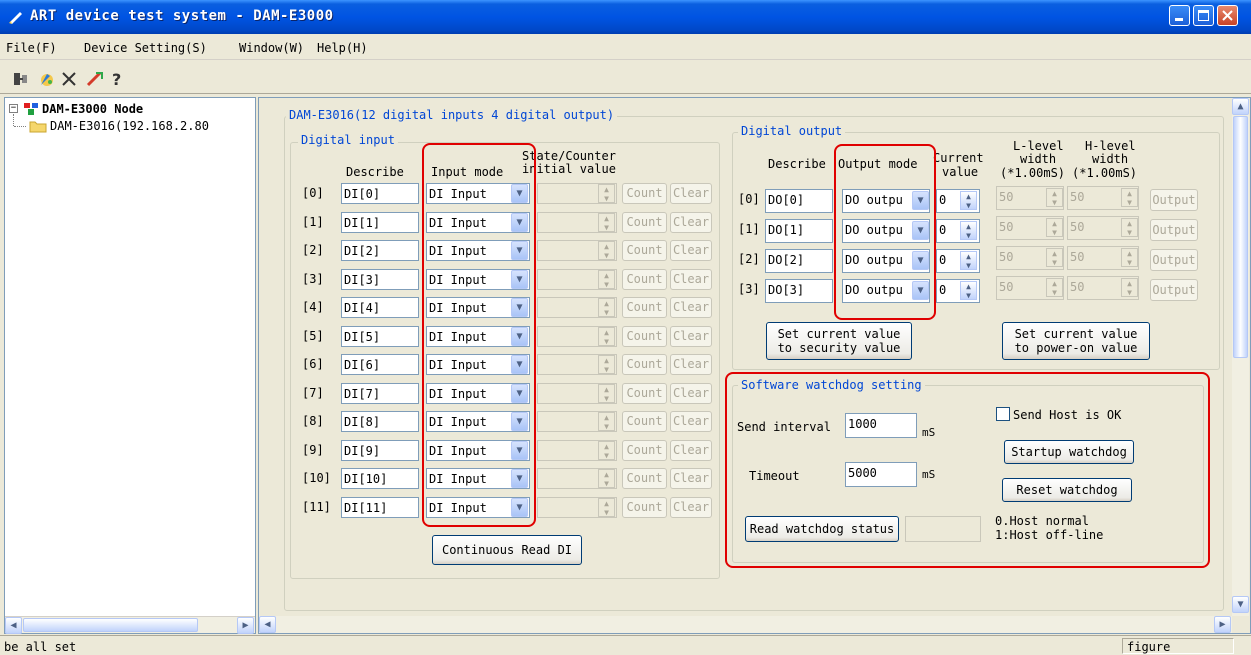 The image size is (1251, 655). Describe the element at coordinates (839, 341) in the screenshot. I see `set-security-value-button: Set current value to security value` at that location.